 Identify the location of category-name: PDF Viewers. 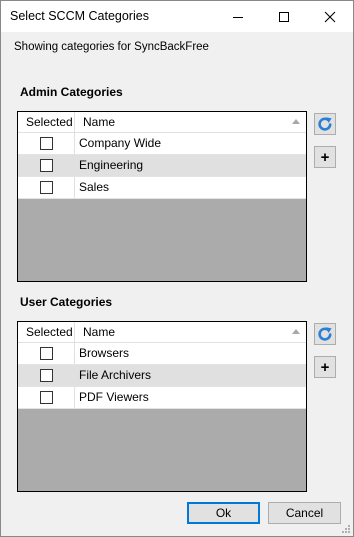
(114, 397).